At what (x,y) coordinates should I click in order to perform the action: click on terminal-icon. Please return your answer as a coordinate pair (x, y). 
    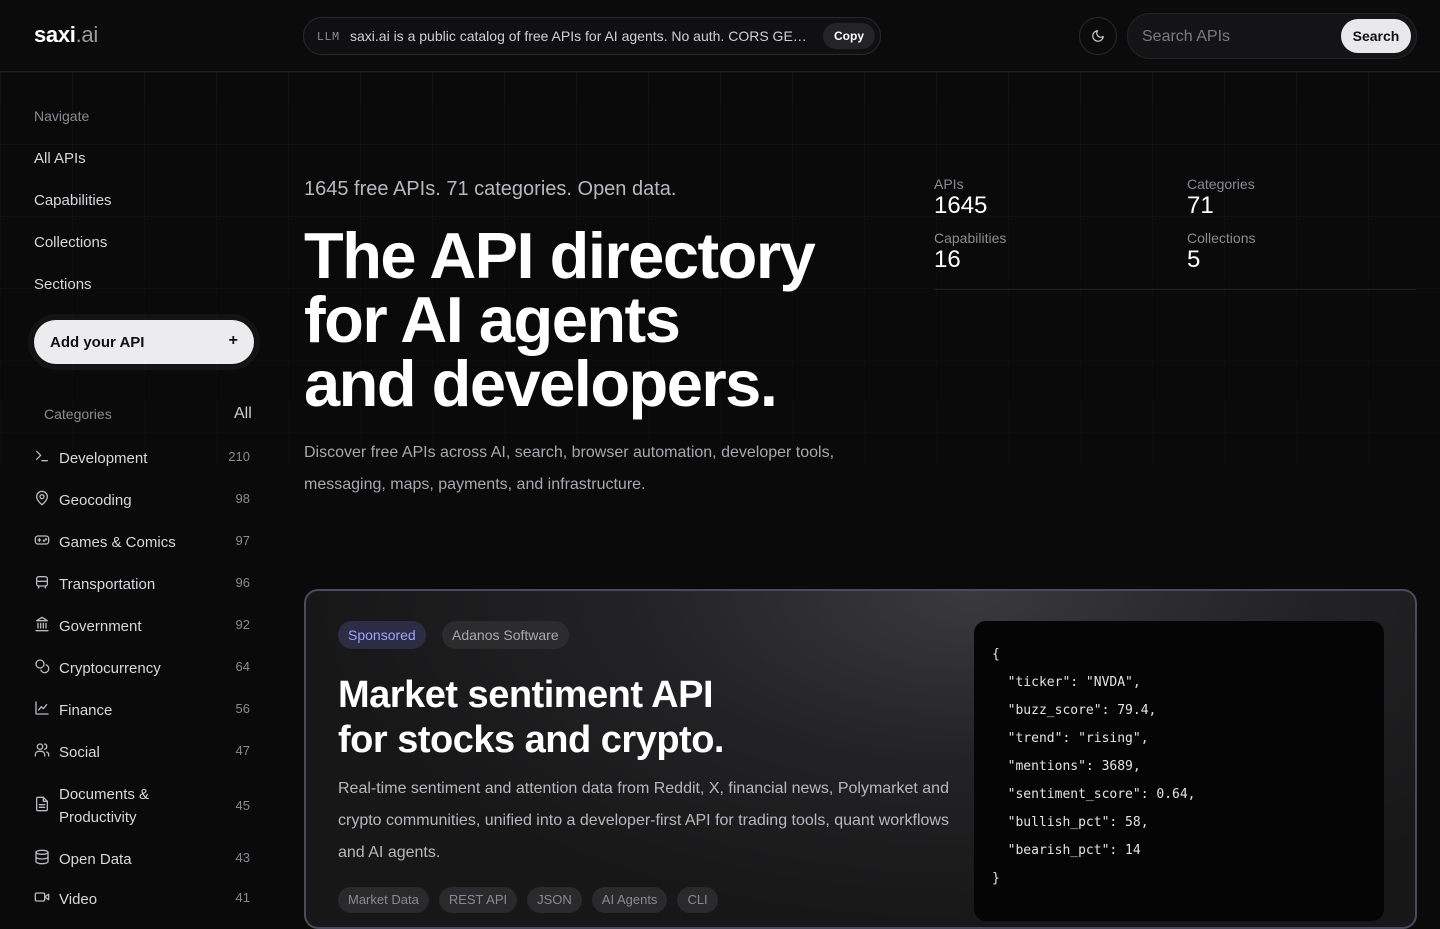
    Looking at the image, I should click on (42, 456).